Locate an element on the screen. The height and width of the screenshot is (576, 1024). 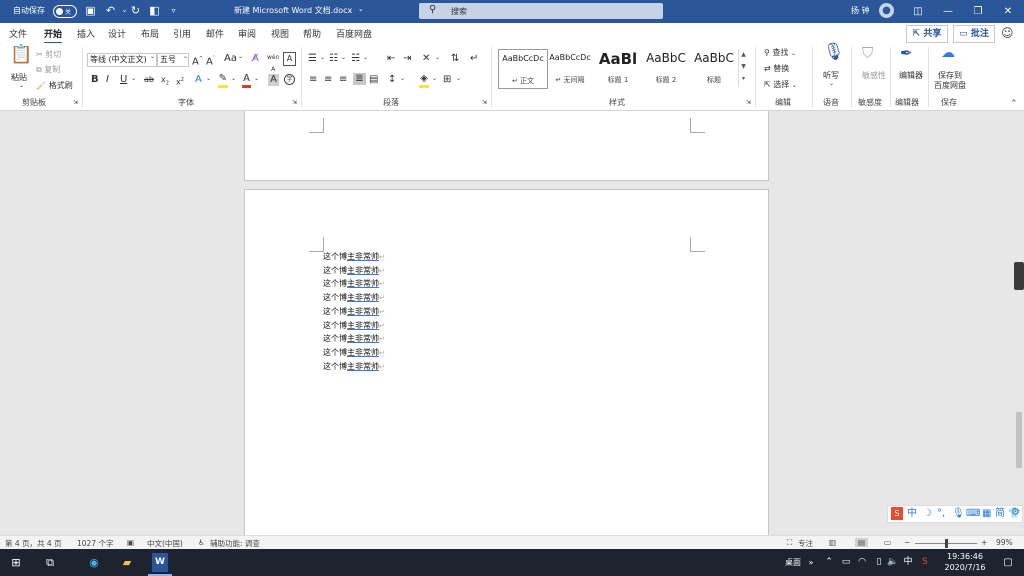
zoom-out-icon: − is located at coordinates (907, 542).